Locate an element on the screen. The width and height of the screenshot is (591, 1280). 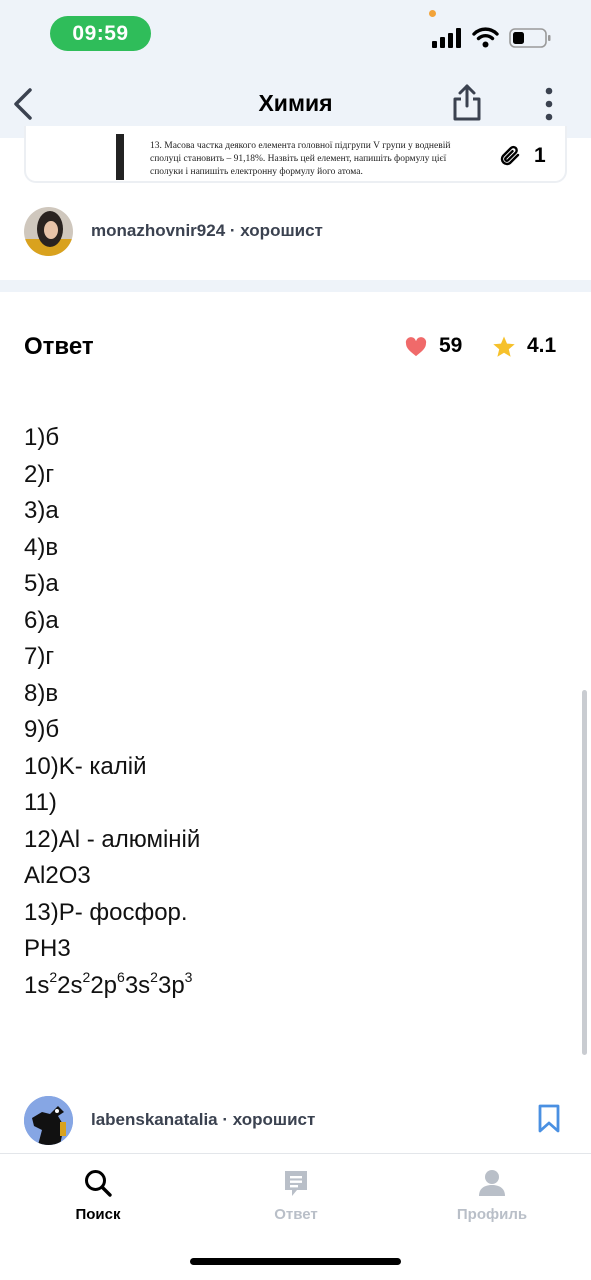
formula-superscript: 3 is located at coordinates (188, 976).